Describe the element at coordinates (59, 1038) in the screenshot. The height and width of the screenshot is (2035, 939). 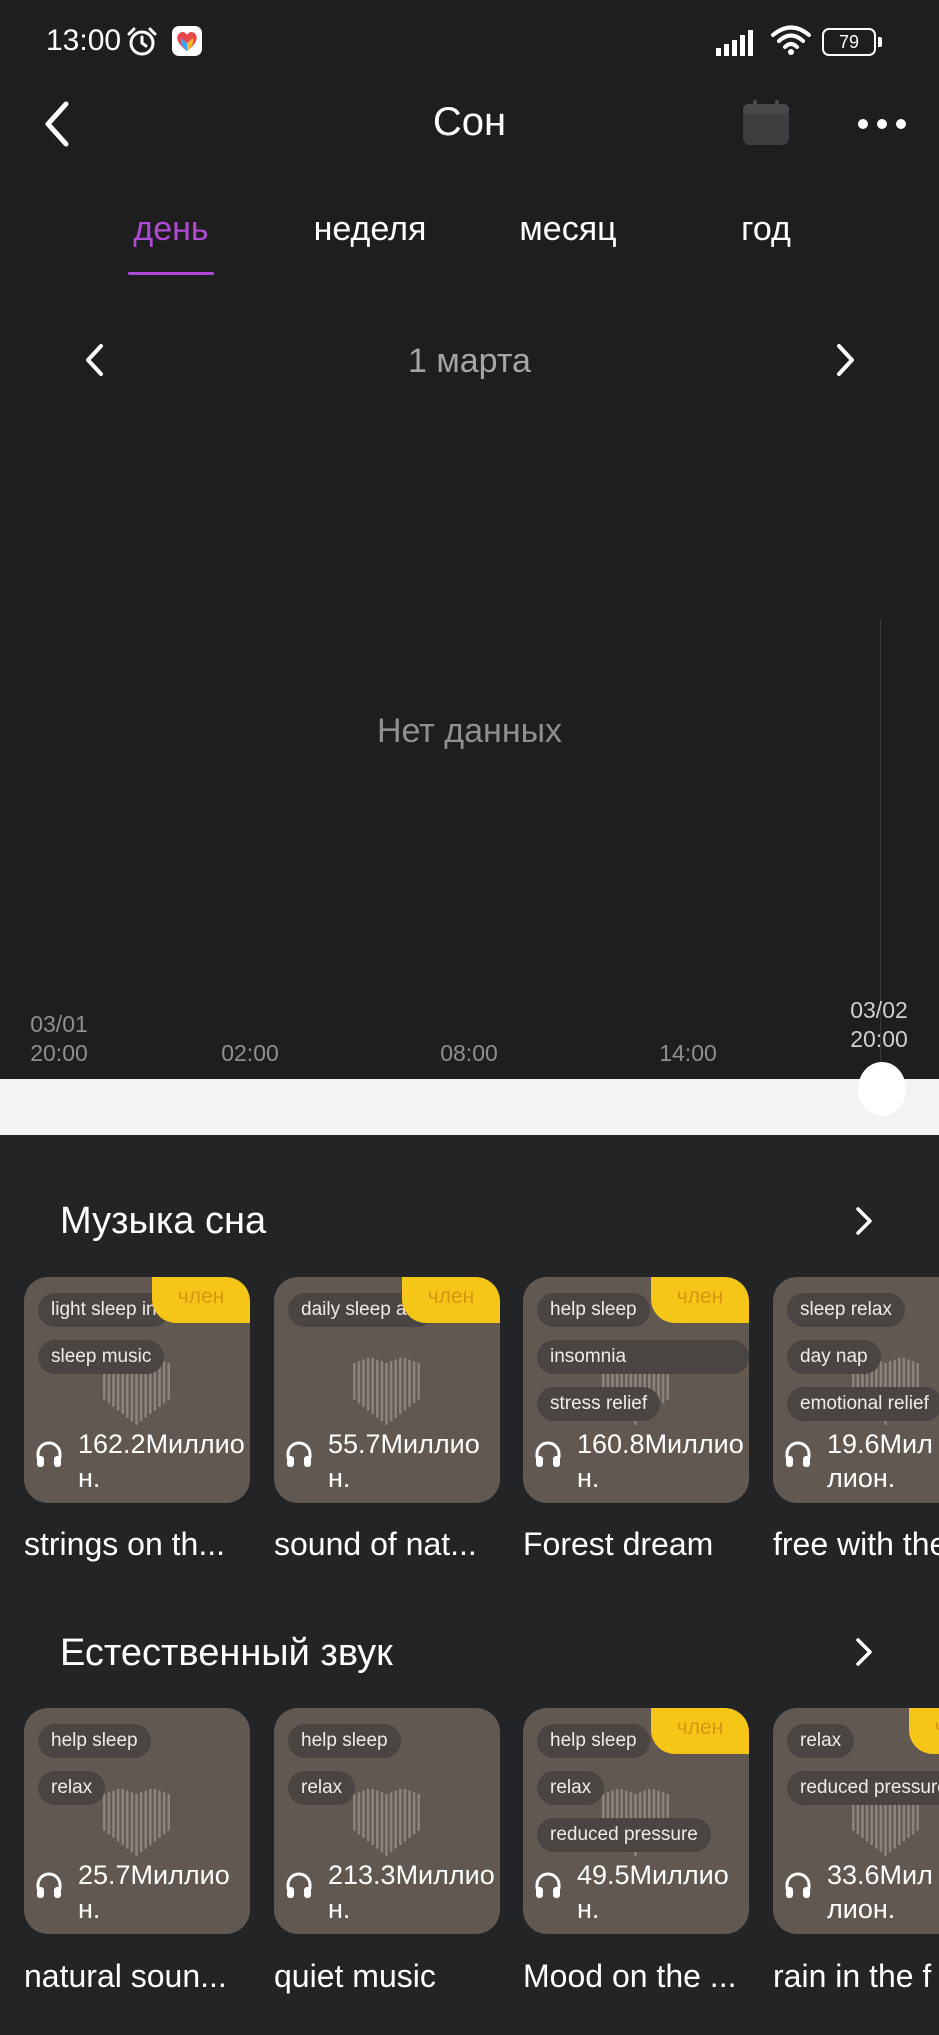
I see `x-axis-tick: 03/01 20:00` at that location.